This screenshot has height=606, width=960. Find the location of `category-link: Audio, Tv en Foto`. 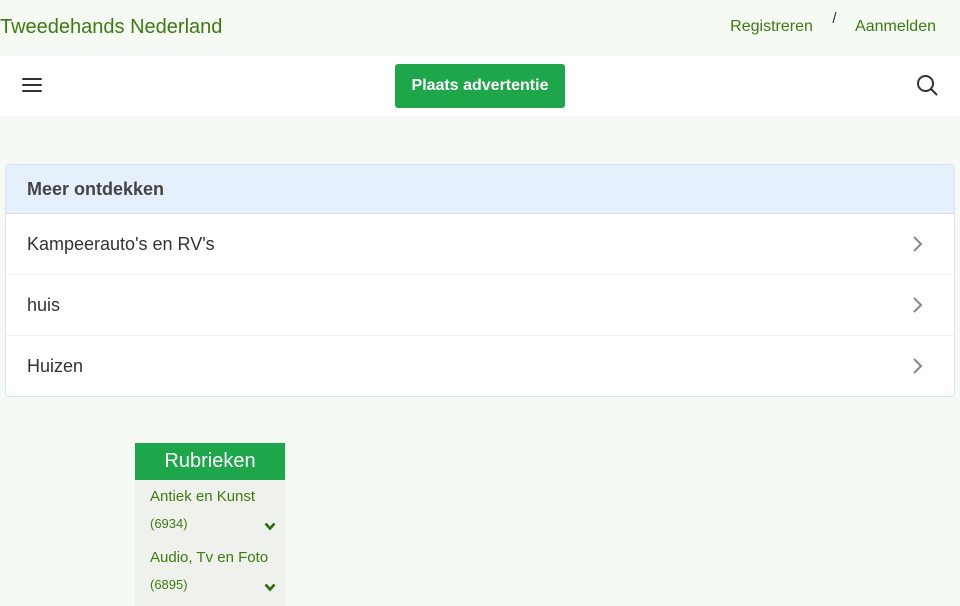

category-link: Audio, Tv en Foto is located at coordinates (213, 555).